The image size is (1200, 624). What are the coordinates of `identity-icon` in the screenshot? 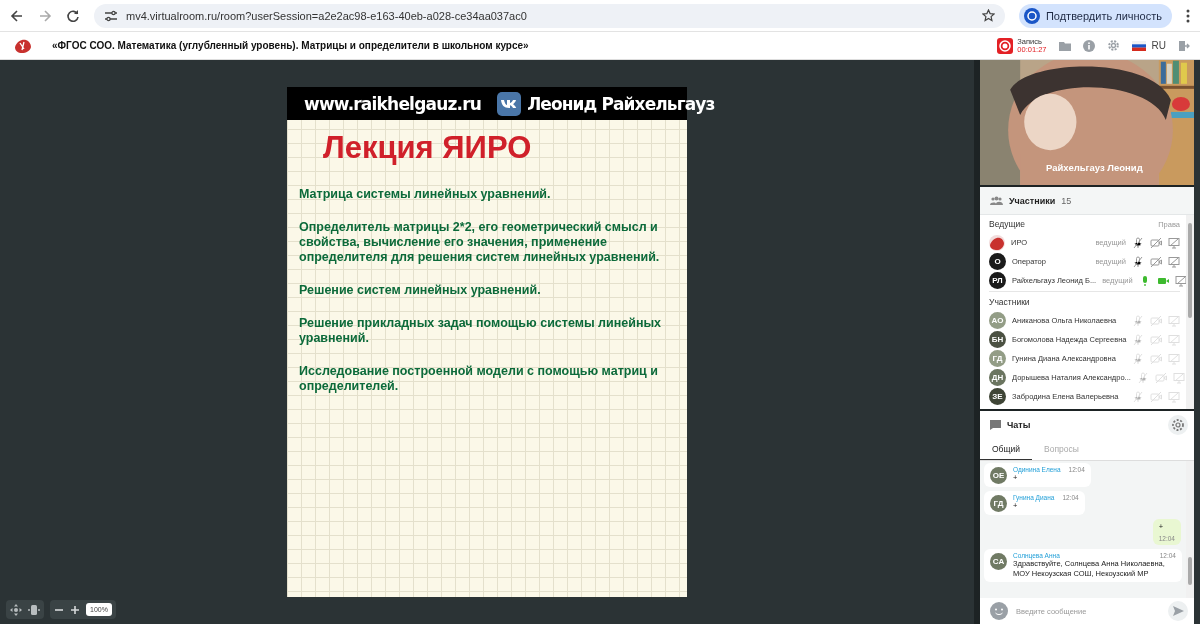 It's located at (1031, 15).